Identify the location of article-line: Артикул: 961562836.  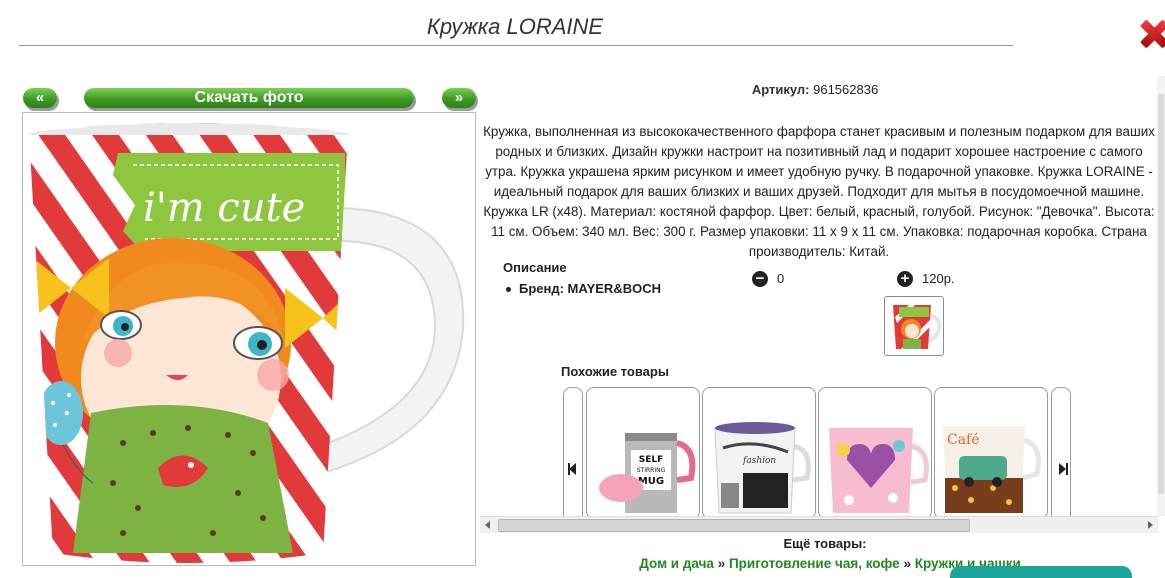
(815, 89).